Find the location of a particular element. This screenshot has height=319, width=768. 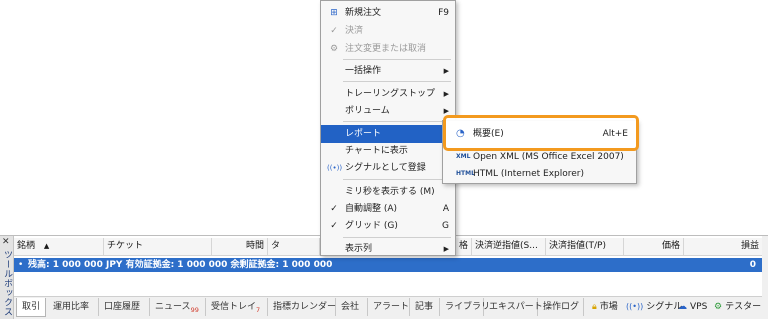

mailbox-badge: 7 is located at coordinates (258, 309).